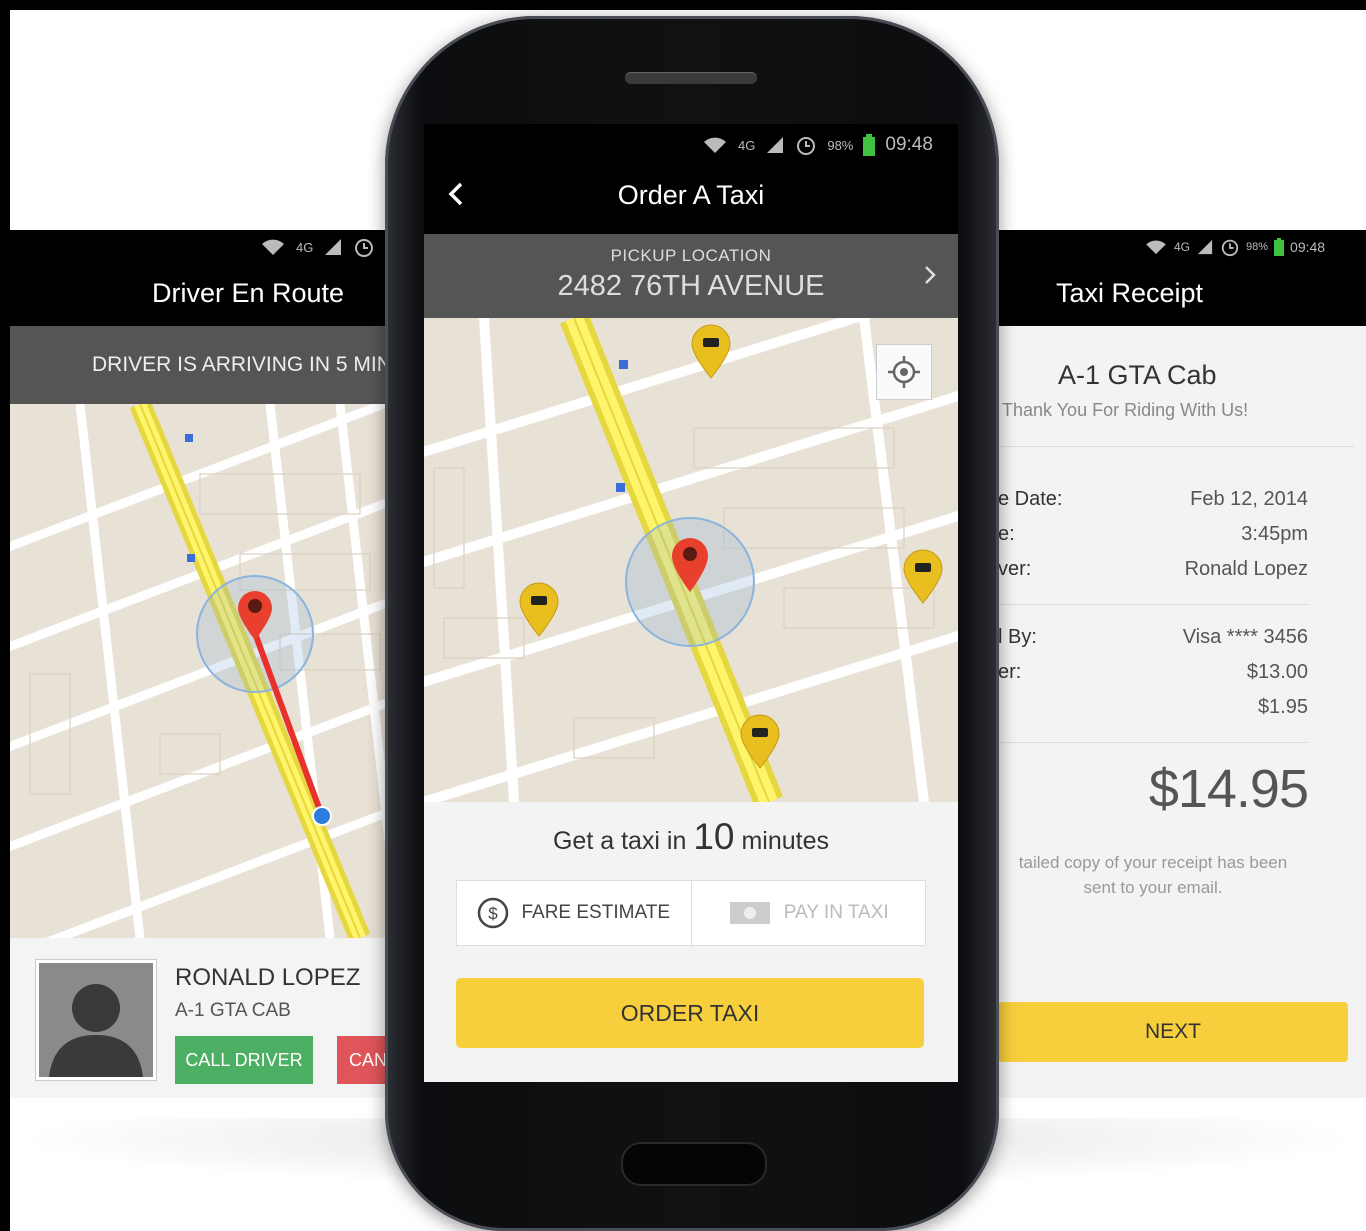  Describe the element at coordinates (691, 179) in the screenshot. I see `app-bar: 4G 98% 09:48 Order A Taxi` at that location.